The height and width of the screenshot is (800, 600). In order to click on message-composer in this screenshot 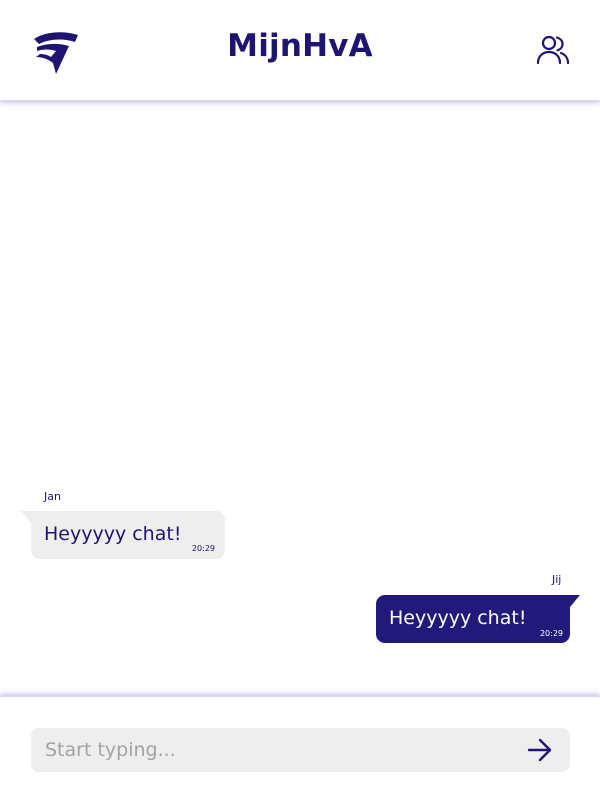, I will do `click(300, 748)`.